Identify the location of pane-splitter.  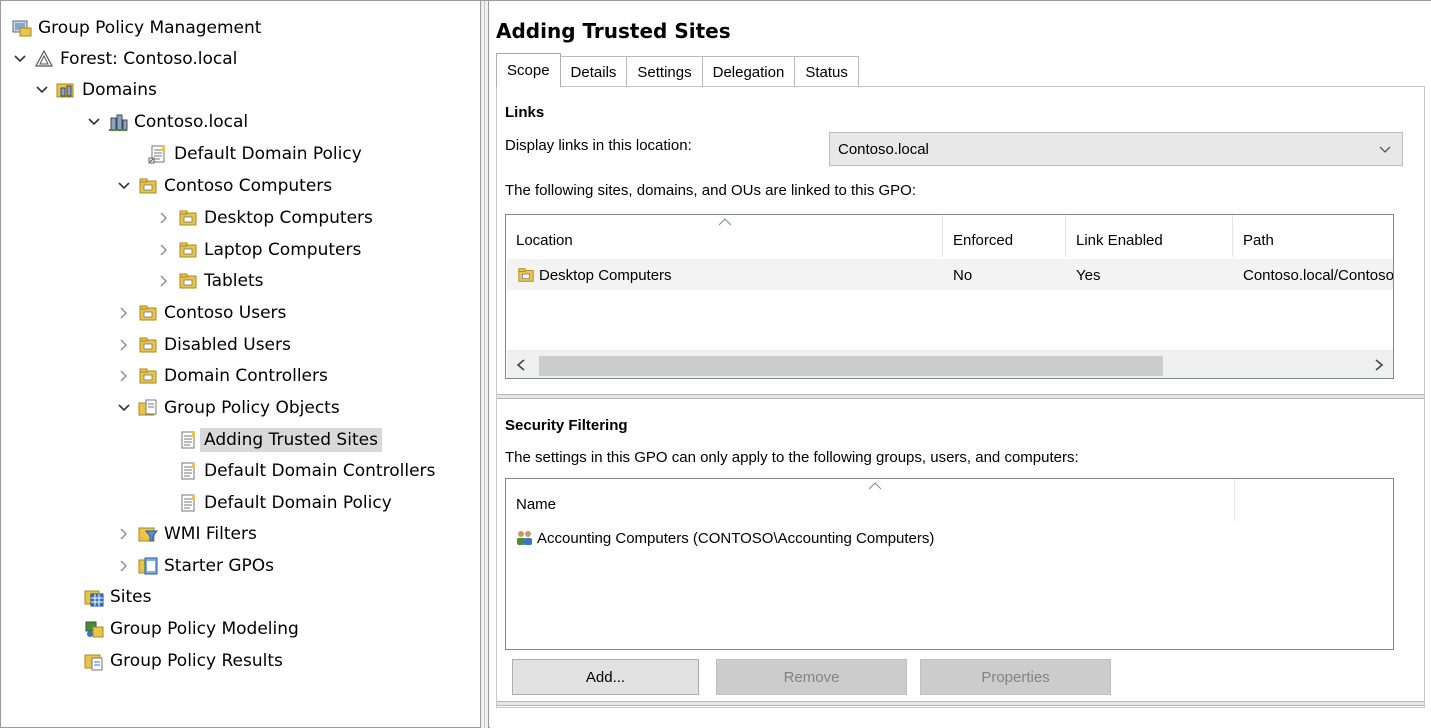
(484, 364).